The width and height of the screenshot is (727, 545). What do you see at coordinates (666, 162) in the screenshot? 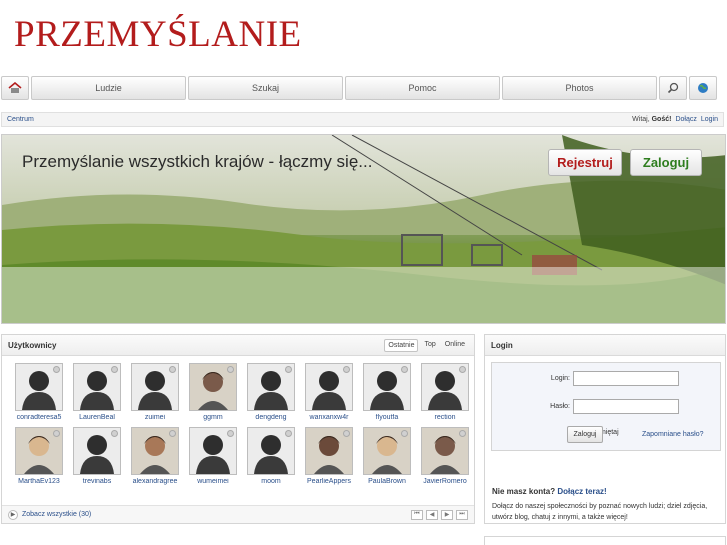
I see `hero-login-button: Zaloguj` at bounding box center [666, 162].